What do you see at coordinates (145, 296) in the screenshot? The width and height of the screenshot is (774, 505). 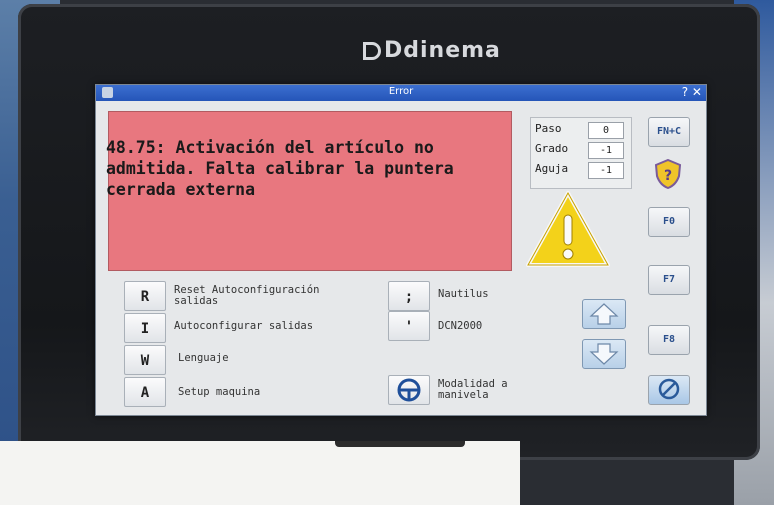 I see `key-r-button: R` at bounding box center [145, 296].